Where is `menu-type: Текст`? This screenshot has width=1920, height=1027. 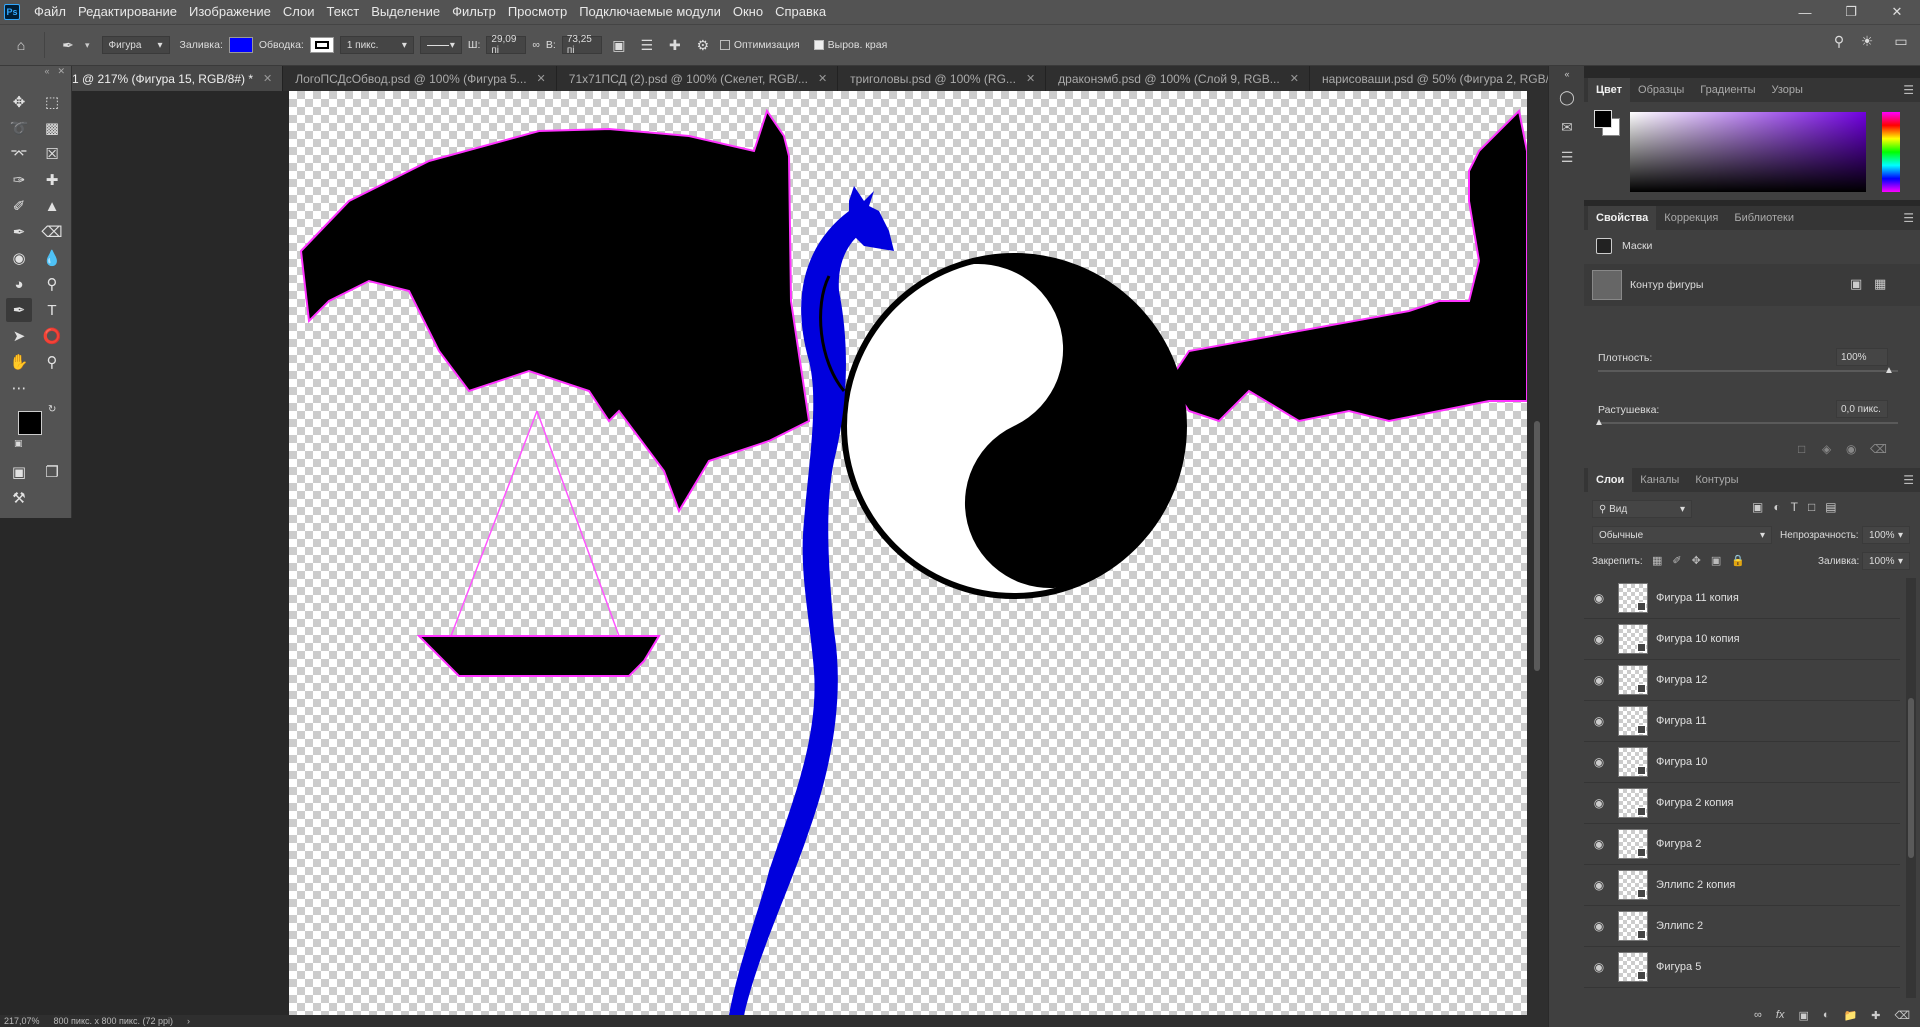 menu-type: Текст is located at coordinates (343, 12).